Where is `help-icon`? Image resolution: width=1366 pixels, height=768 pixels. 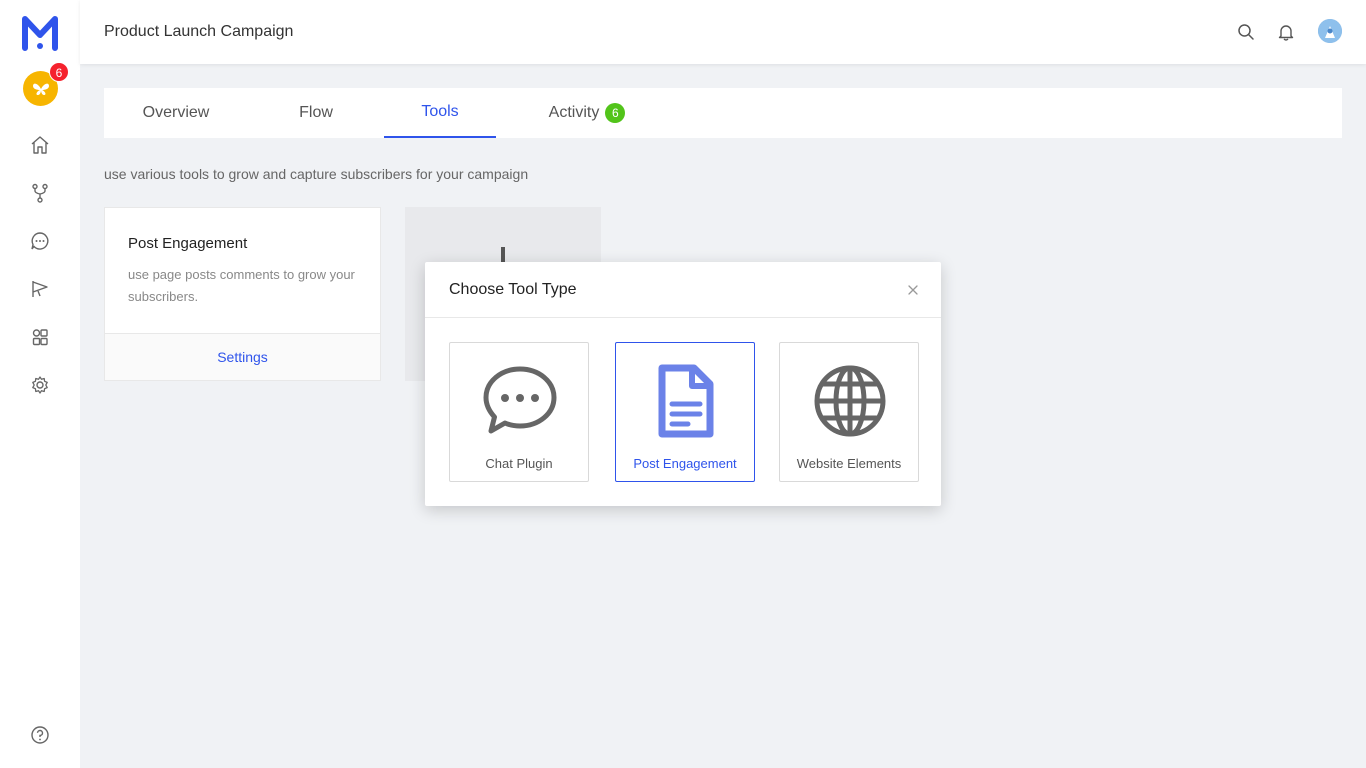 help-icon is located at coordinates (40, 735).